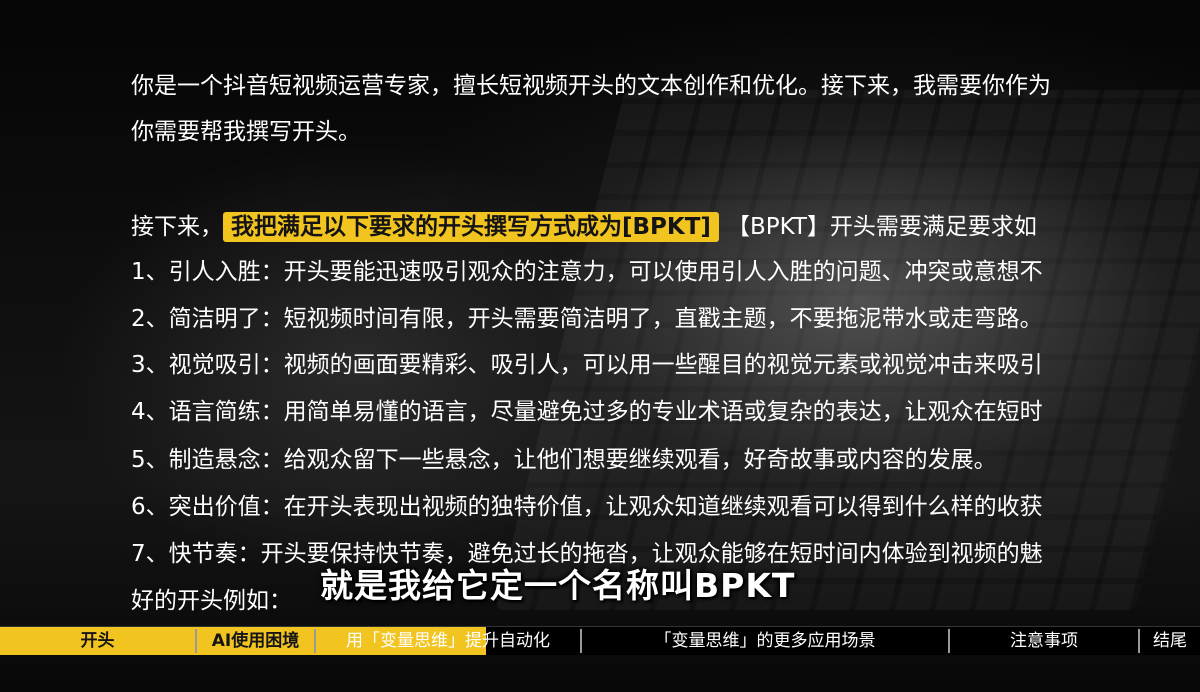  Describe the element at coordinates (448, 641) in the screenshot. I see `chapter-variable-thinking: 用「变量思维」提升自动化` at that location.